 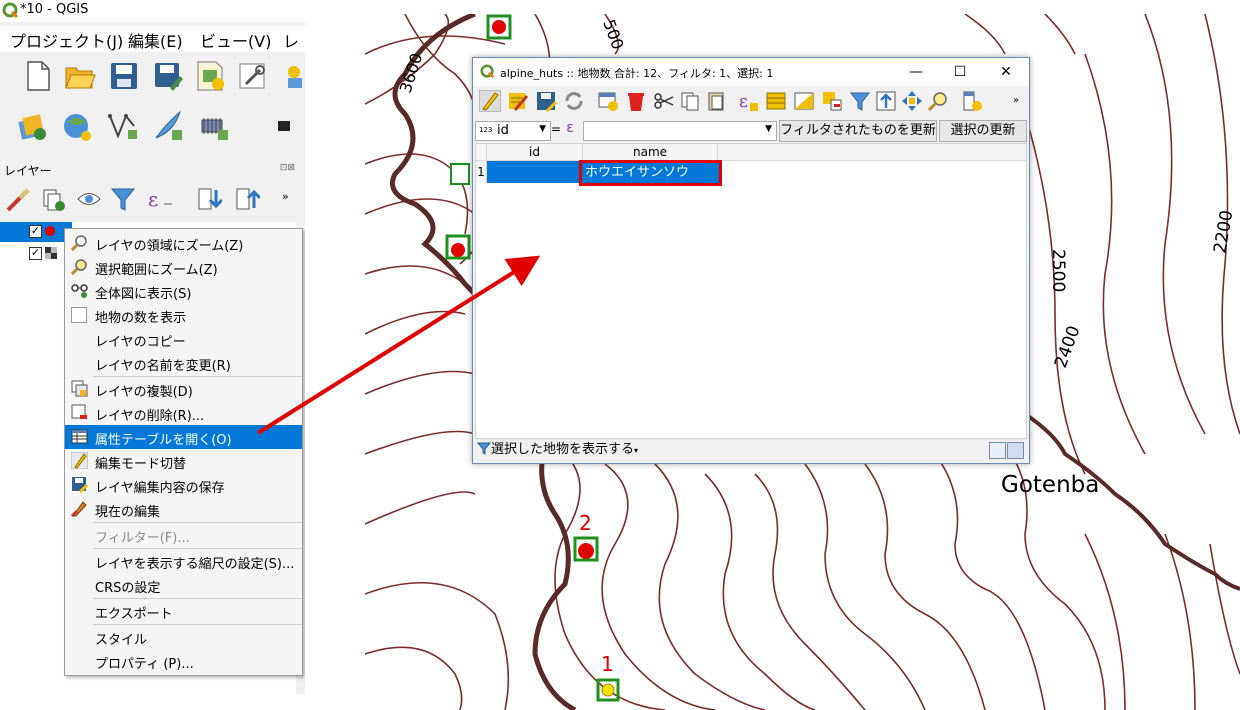 What do you see at coordinates (513, 131) in the screenshot?
I see `field-select: 123 id ▼` at bounding box center [513, 131].